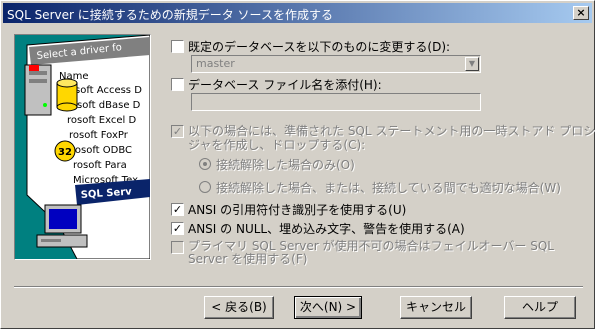 Image resolution: width=595 pixels, height=329 pixels. Describe the element at coordinates (101, 120) in the screenshot. I see `illus-item: rosoft Excel D` at that location.